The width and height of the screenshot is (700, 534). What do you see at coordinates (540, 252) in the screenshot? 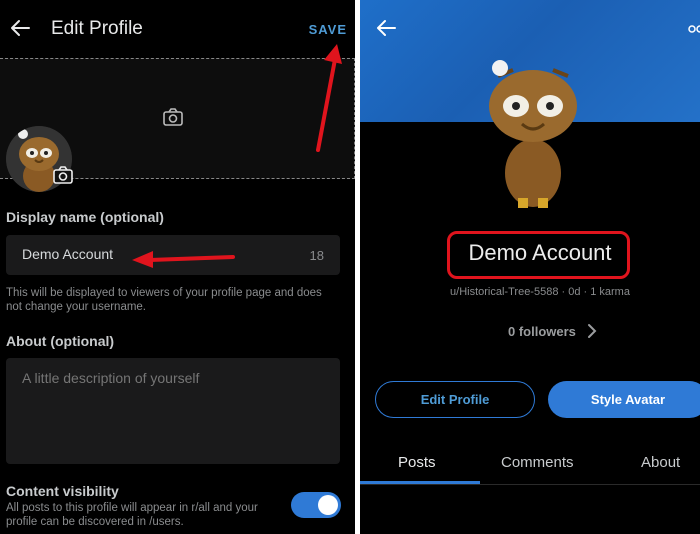
I see `profile-display-name: Demo Account` at bounding box center [540, 252].